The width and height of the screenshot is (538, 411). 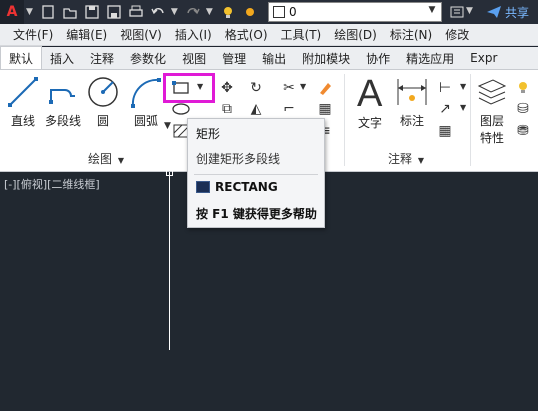 What do you see at coordinates (483, 58) in the screenshot?
I see `ribbon-tab: Expr` at bounding box center [483, 58].